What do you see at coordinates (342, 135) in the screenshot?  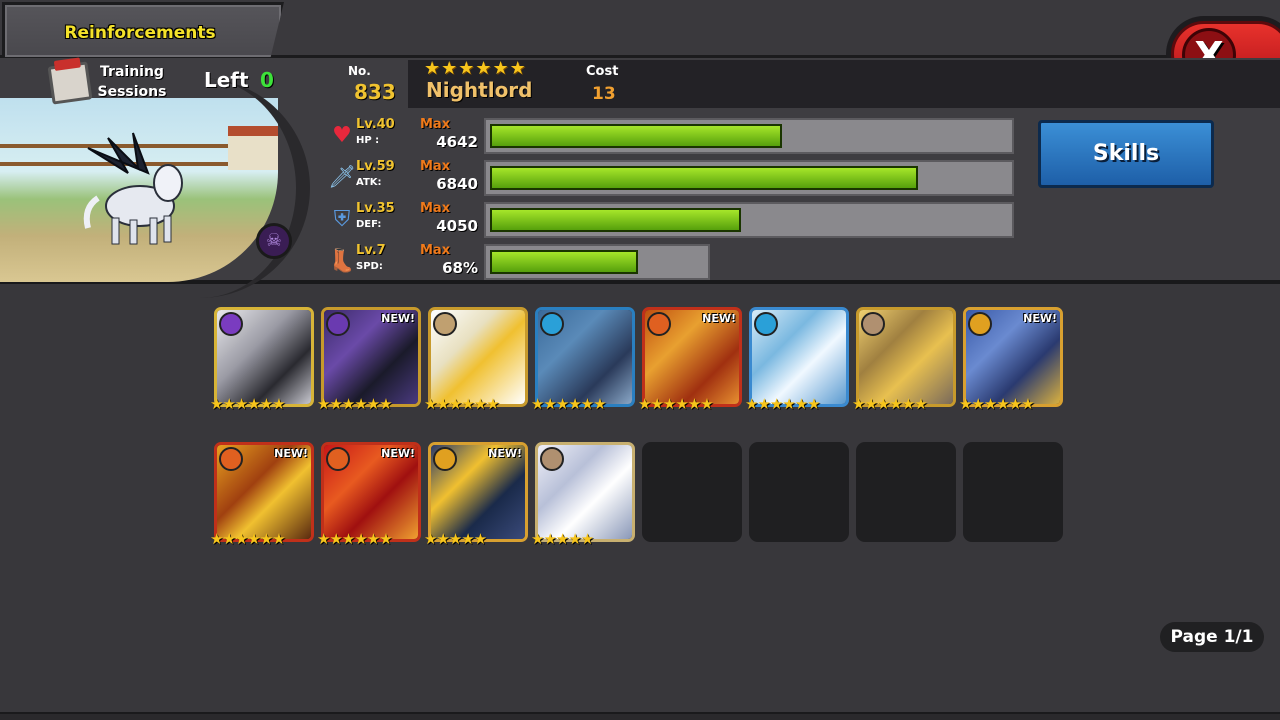 I see `heart-icon: ♥` at bounding box center [342, 135].